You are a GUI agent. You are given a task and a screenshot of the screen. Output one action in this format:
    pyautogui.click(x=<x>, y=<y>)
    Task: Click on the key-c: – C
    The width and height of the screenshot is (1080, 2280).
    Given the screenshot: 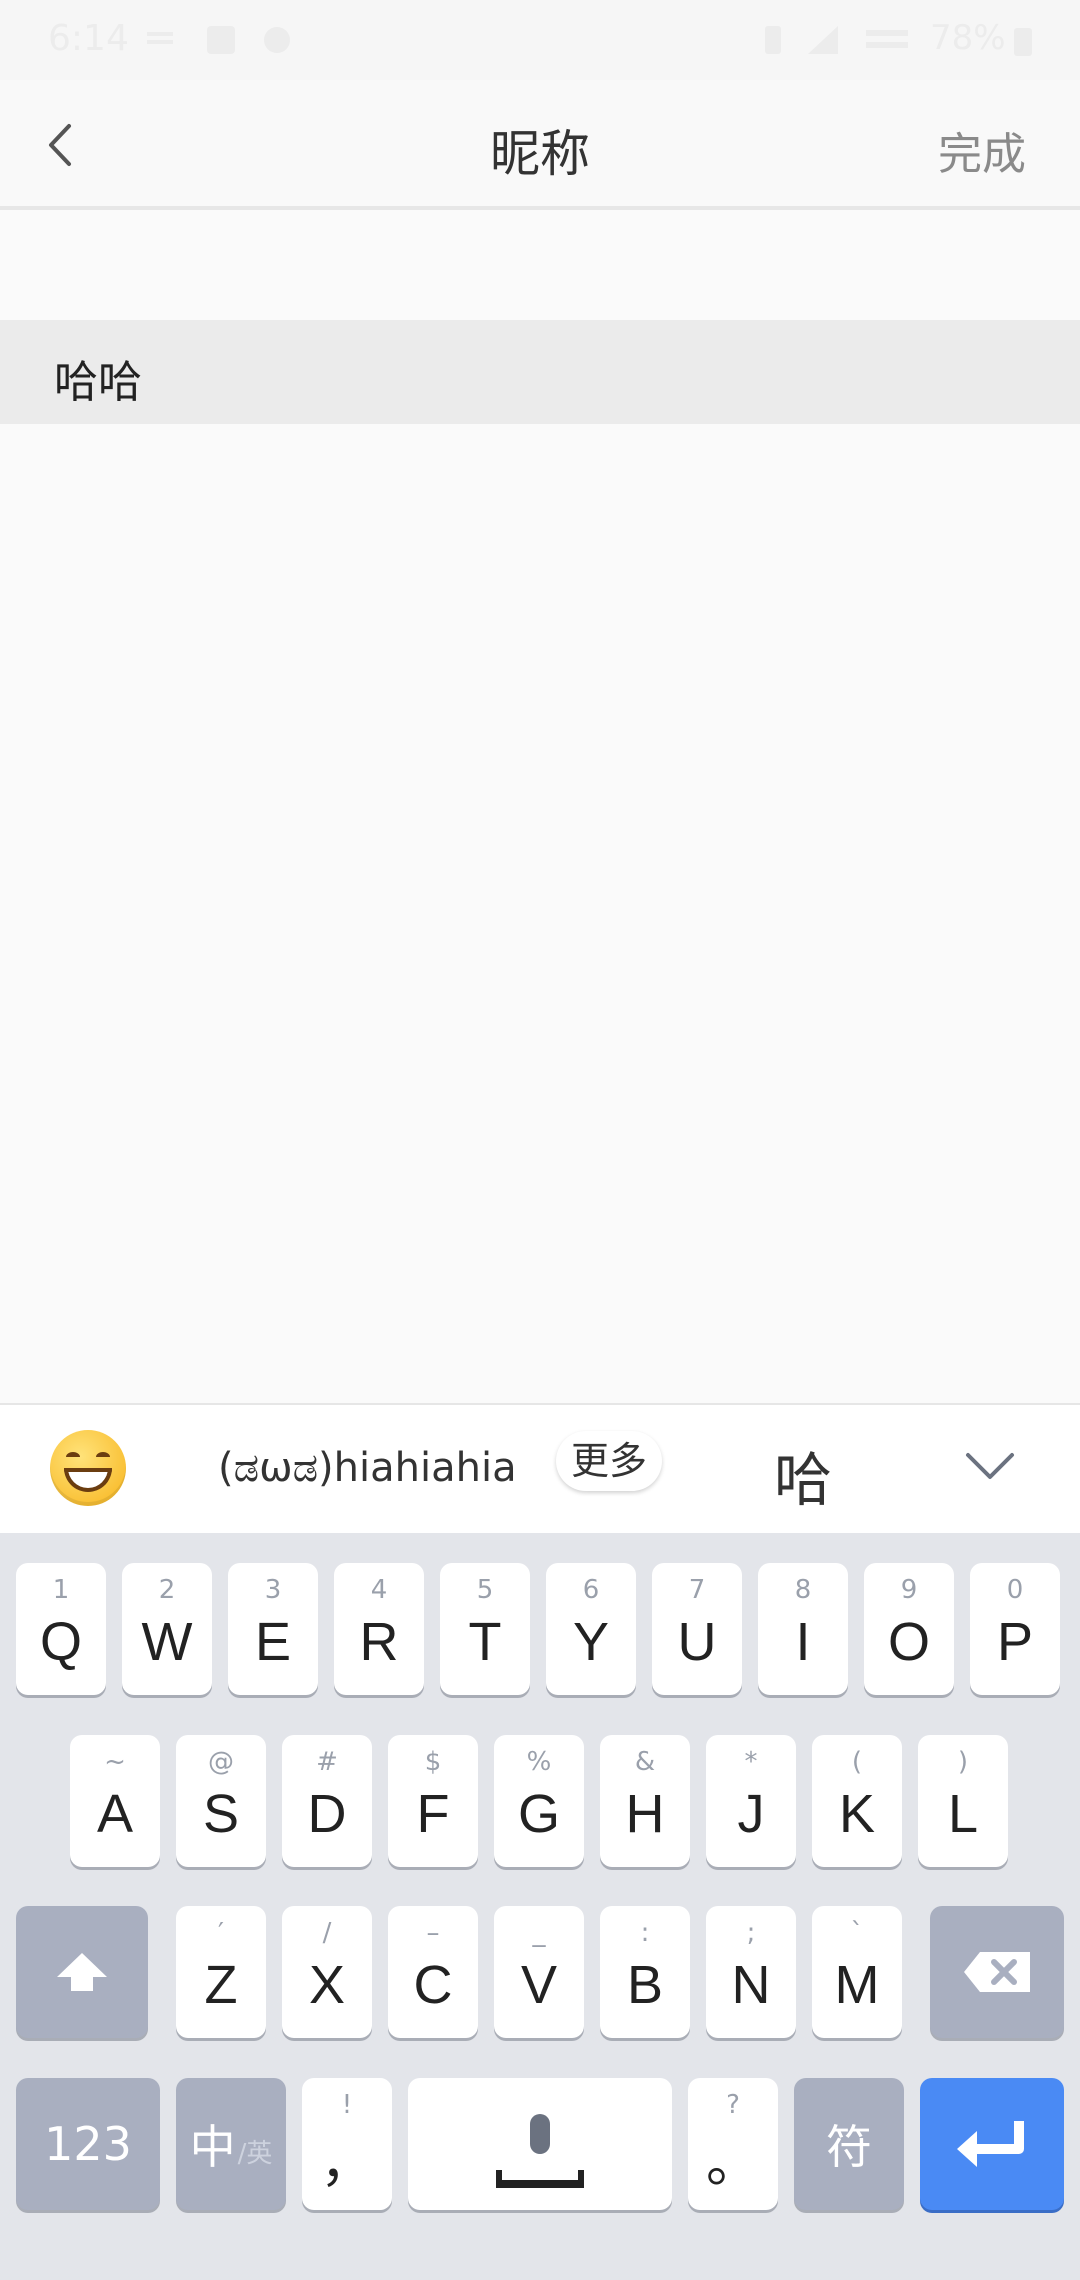 What is the action you would take?
    pyautogui.click(x=433, y=1972)
    